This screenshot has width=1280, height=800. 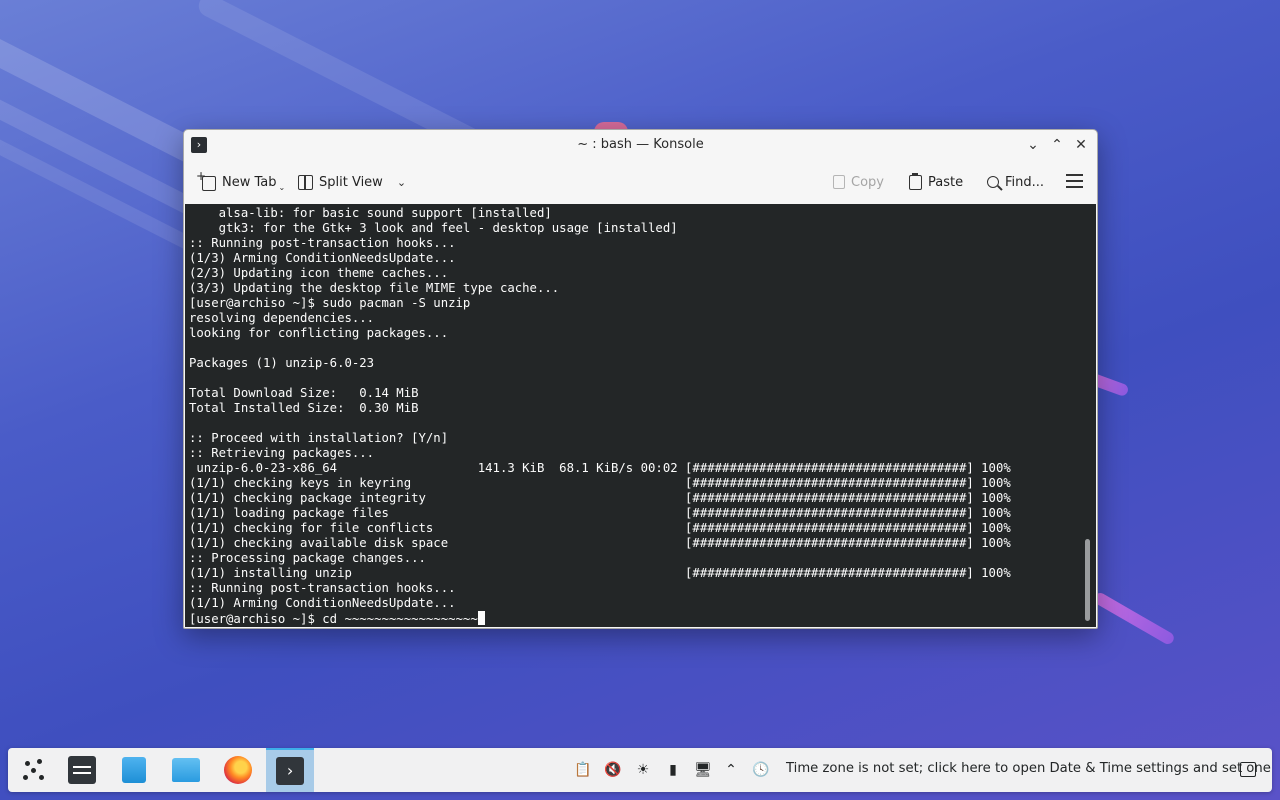 What do you see at coordinates (206, 180) in the screenshot?
I see `new-tab-icon` at bounding box center [206, 180].